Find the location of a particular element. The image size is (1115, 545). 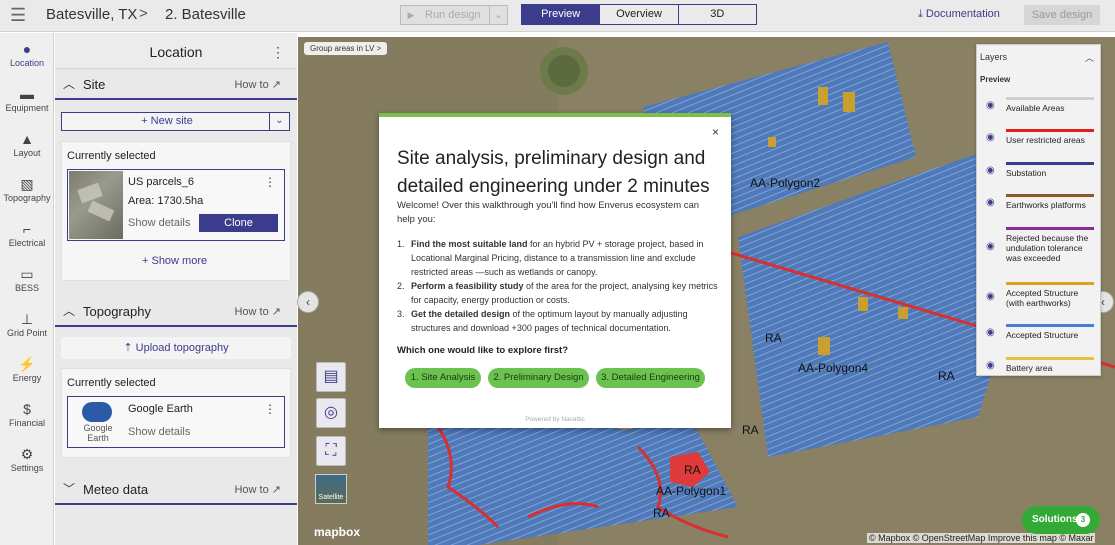

site-analysis-button: 1. Site Analysis is located at coordinates (443, 378).